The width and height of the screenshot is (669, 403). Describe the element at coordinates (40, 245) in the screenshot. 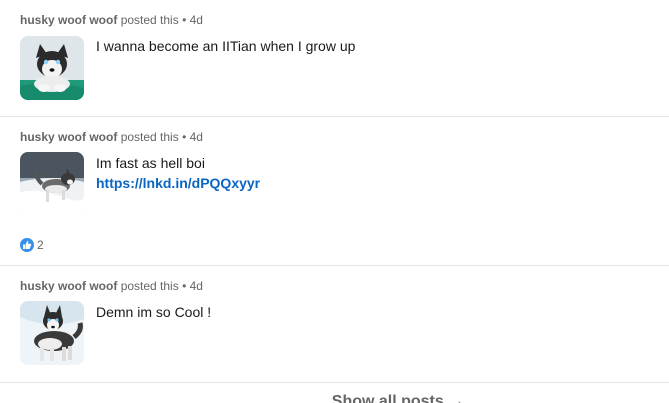

I see `reaction-count: 2` at that location.